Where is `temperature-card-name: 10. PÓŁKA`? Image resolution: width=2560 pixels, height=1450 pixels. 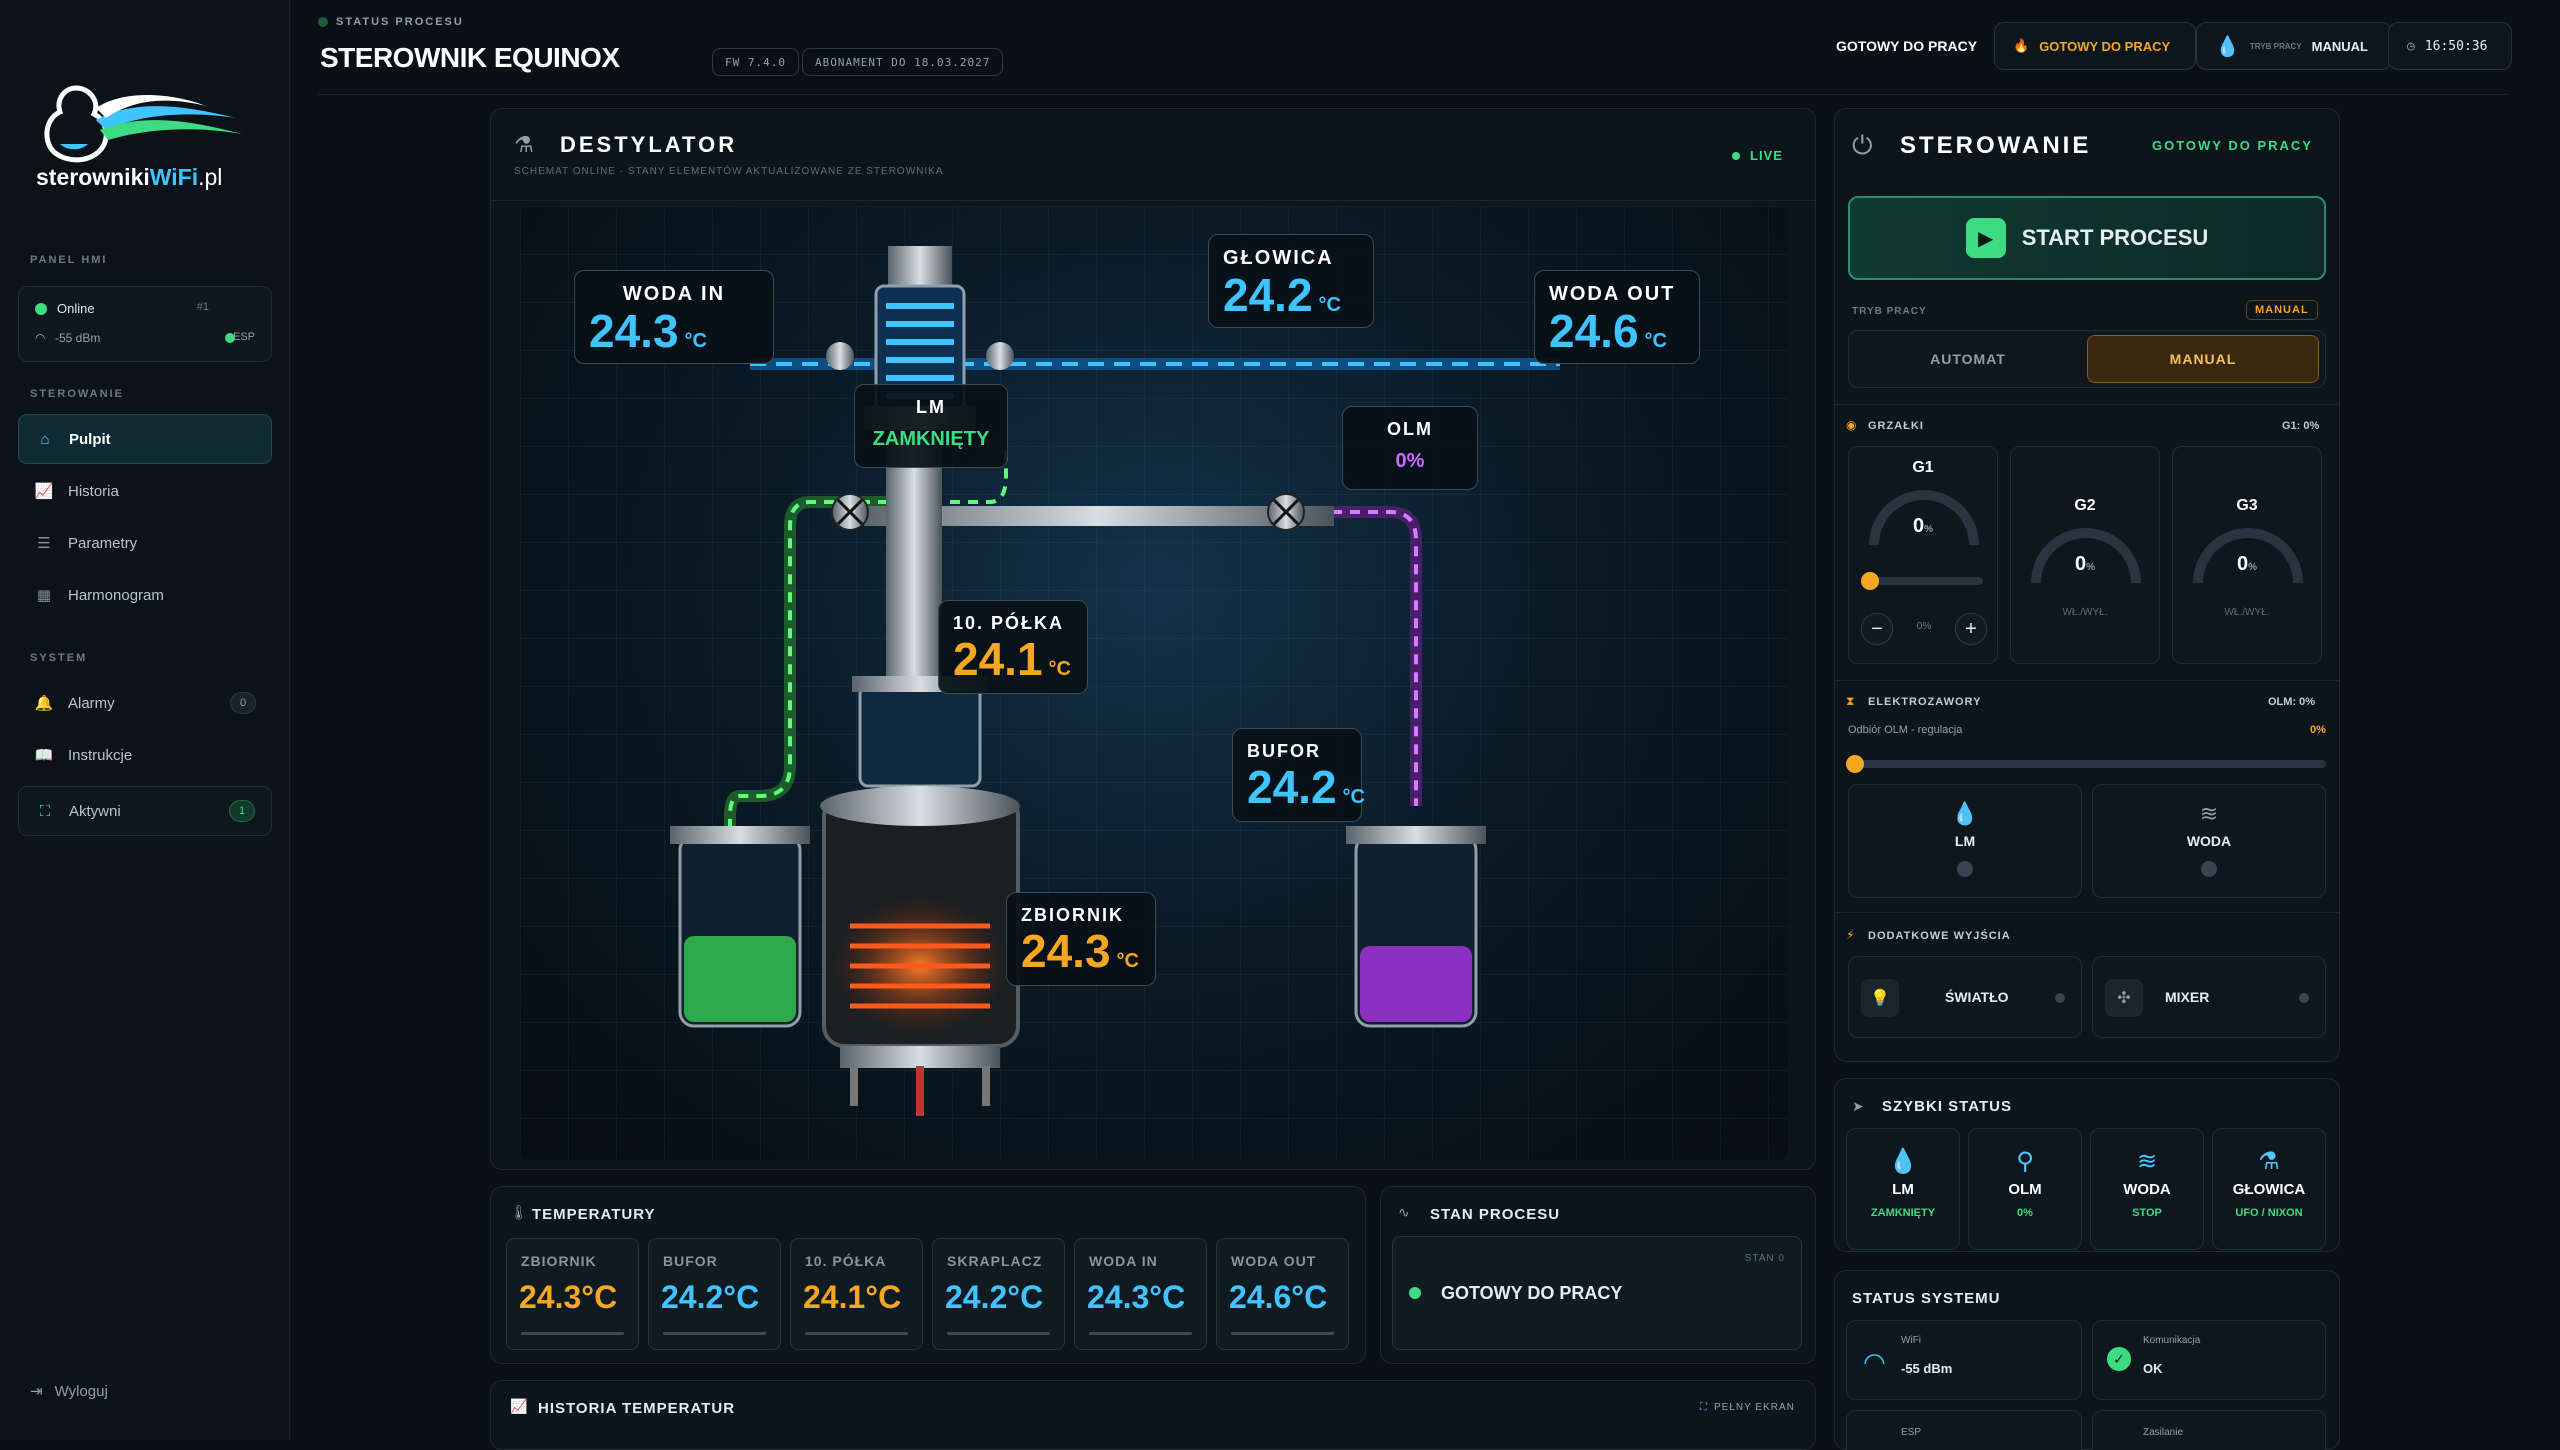
temperature-card-name: 10. PÓŁKA is located at coordinates (846, 1261).